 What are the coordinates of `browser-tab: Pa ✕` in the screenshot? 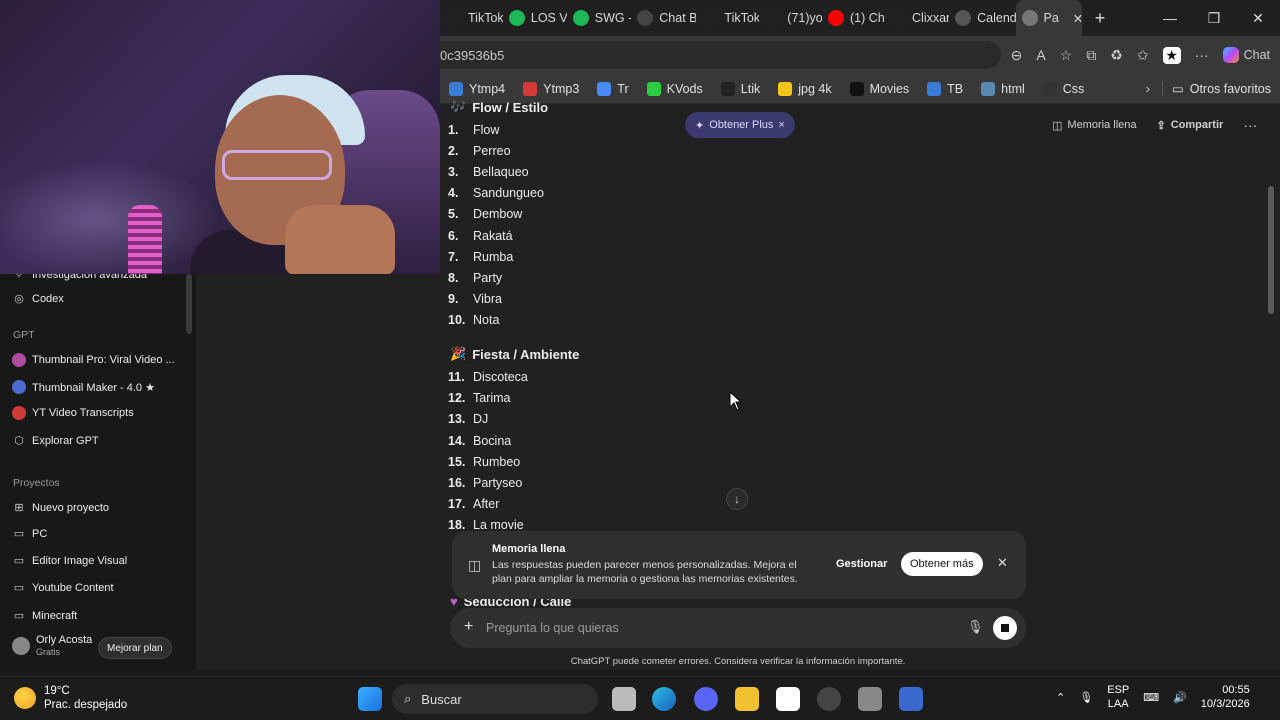 It's located at (1048, 18).